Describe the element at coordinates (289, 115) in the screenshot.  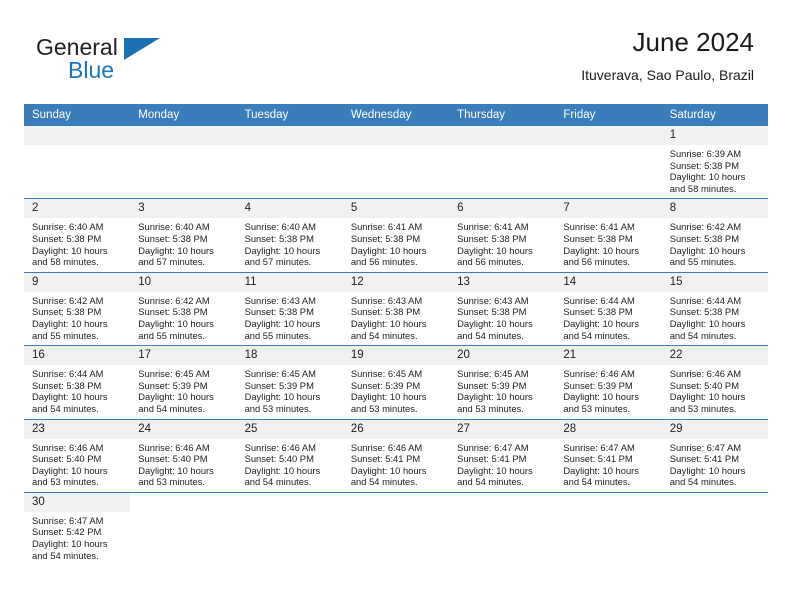
I see `weekday-header-tuesday: Tuesday` at that location.